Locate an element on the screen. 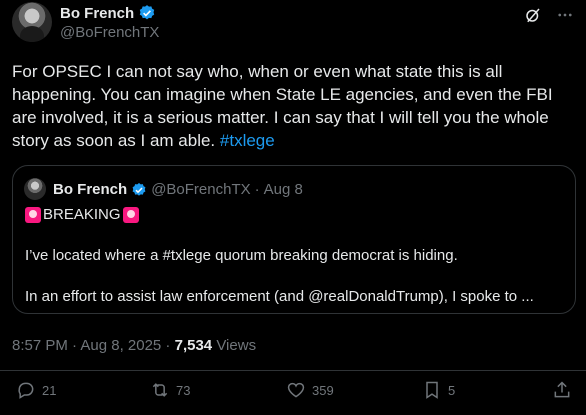 This screenshot has height=415, width=586. bookmark-count: 5 is located at coordinates (452, 390).